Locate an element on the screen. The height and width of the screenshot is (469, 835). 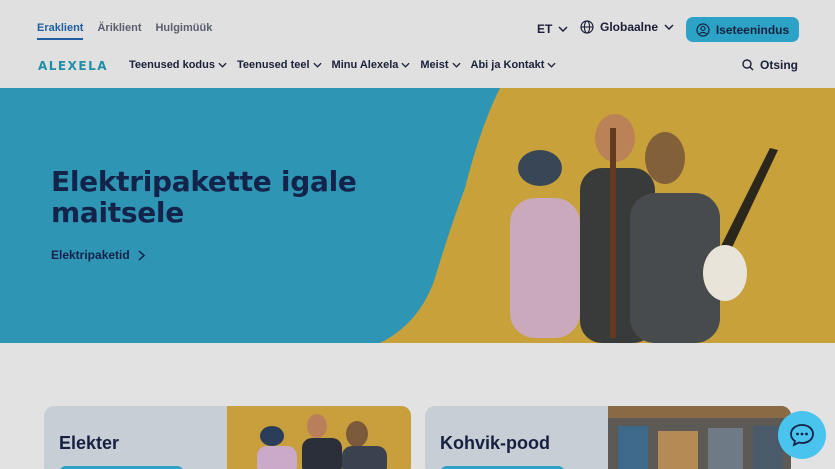
self-service-label: Iseteenindus is located at coordinates (752, 29).